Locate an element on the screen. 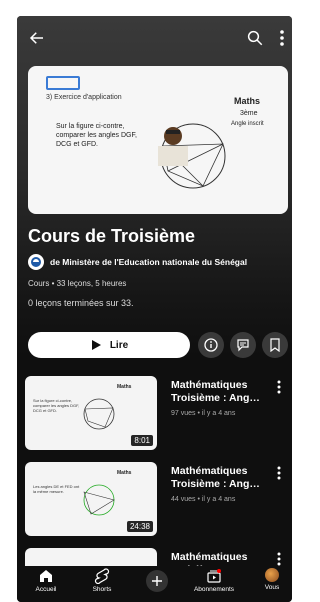 This screenshot has height=602, width=320. video-meta: 44 vues • il y a 4 ans is located at coordinates (203, 499).